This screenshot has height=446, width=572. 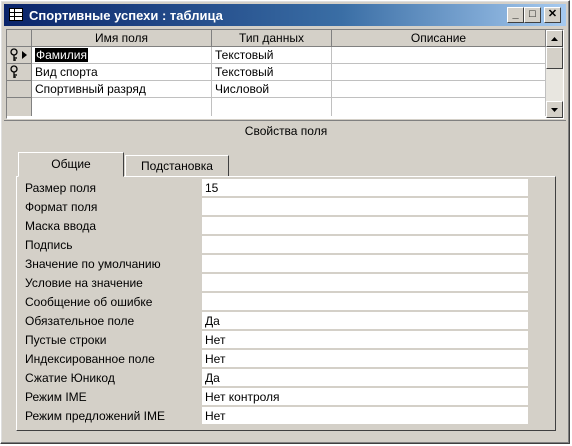 What do you see at coordinates (61, 55) in the screenshot?
I see `selected-text: Фамилия` at bounding box center [61, 55].